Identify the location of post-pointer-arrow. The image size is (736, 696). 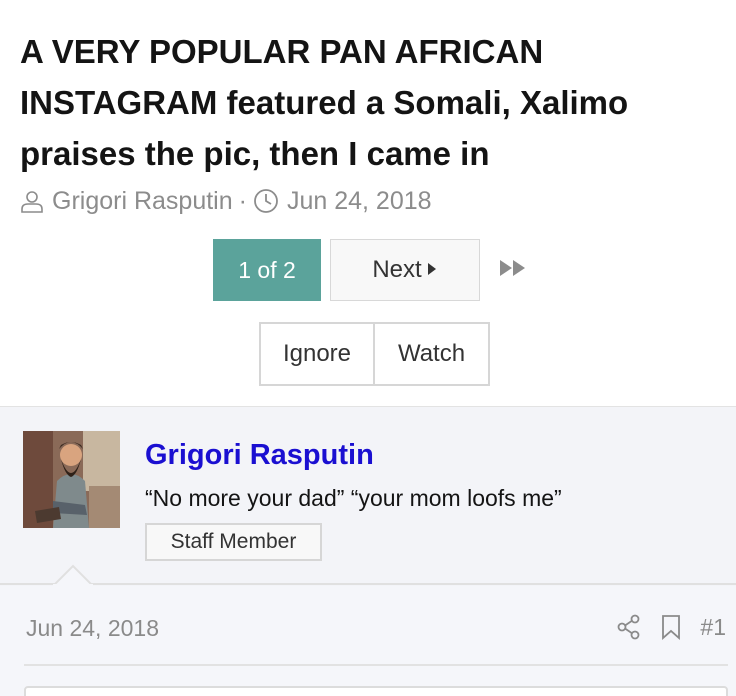
(73, 575).